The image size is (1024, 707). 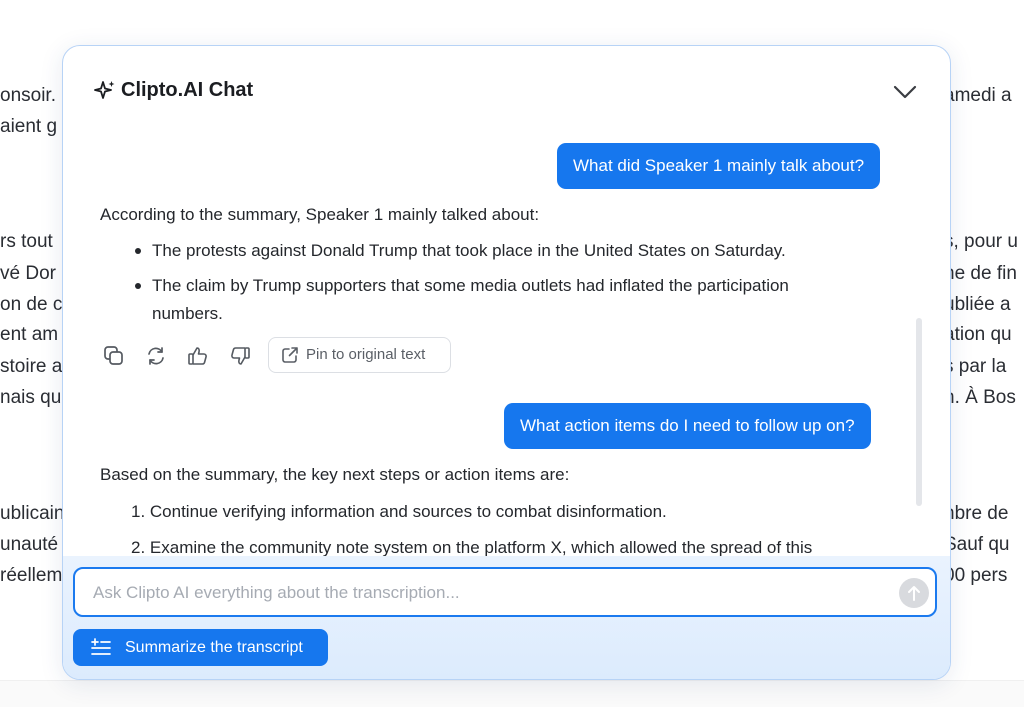 What do you see at coordinates (488, 593) in the screenshot?
I see `chat-input` at bounding box center [488, 593].